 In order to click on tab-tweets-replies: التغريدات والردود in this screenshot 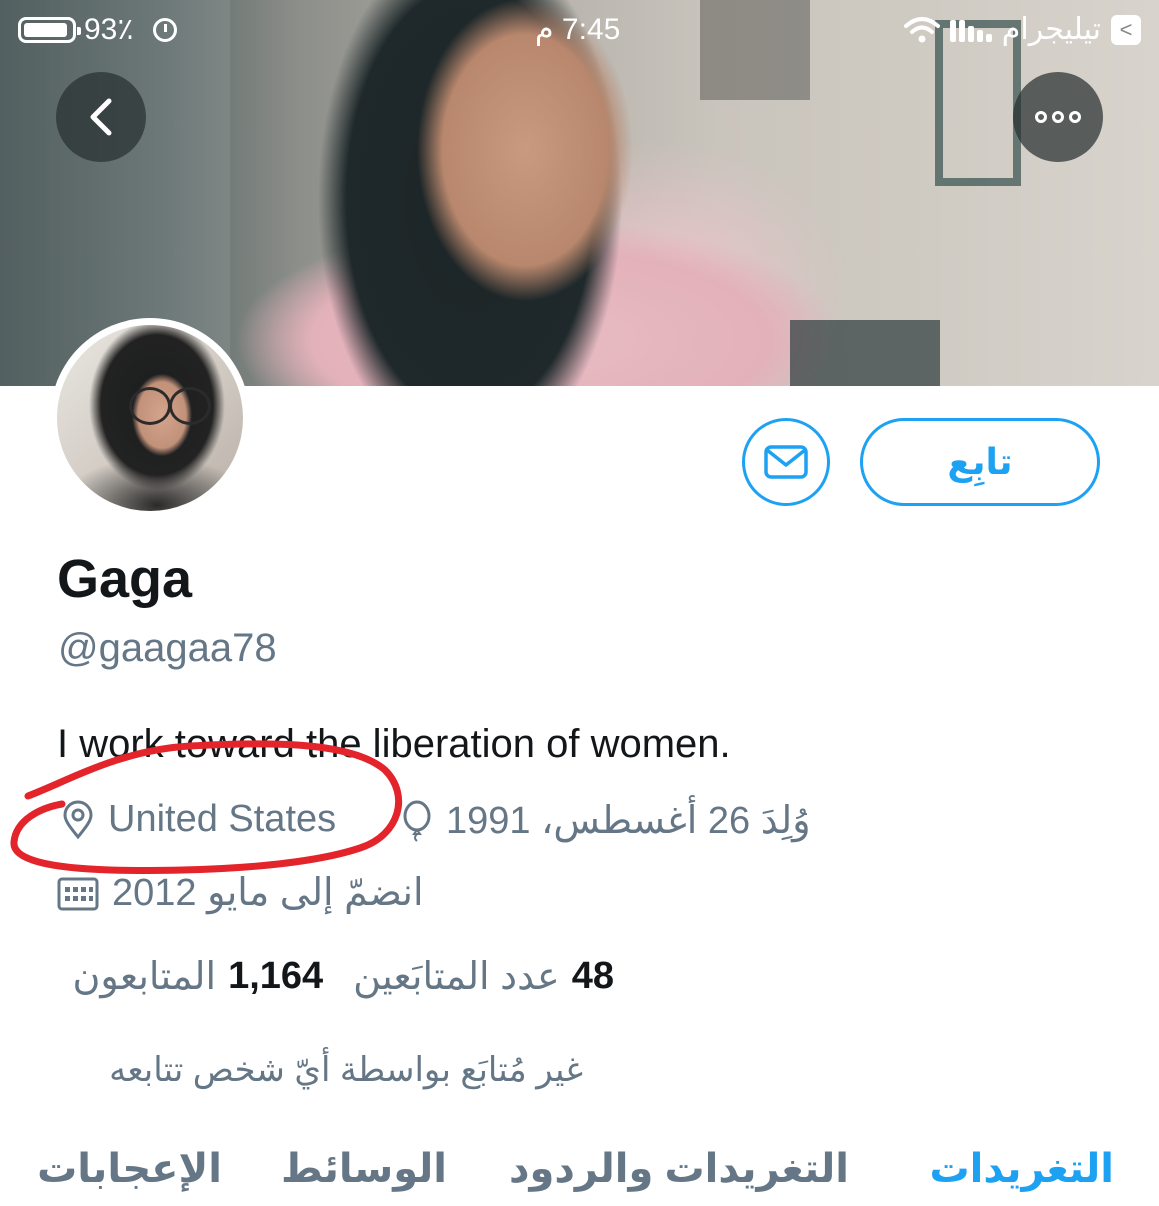, I will do `click(679, 1169)`.